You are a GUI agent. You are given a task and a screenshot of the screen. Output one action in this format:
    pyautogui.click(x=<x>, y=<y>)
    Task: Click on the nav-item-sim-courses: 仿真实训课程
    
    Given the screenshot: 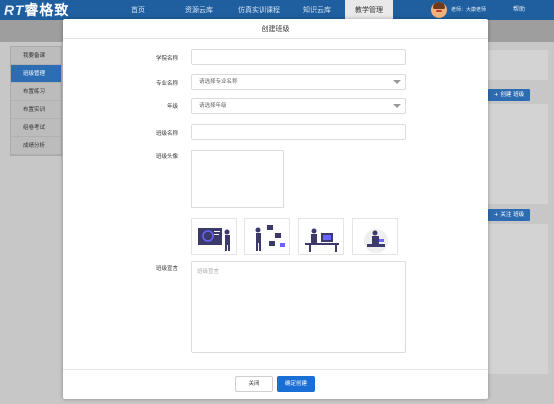 What is the action you would take?
    pyautogui.click(x=259, y=10)
    